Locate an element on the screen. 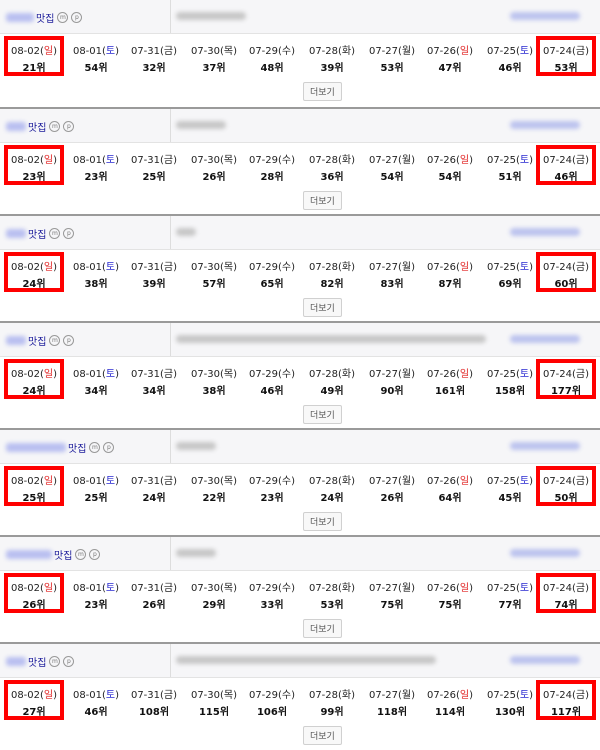 The height and width of the screenshot is (750, 600). rank-value: 65위 is located at coordinates (272, 284).